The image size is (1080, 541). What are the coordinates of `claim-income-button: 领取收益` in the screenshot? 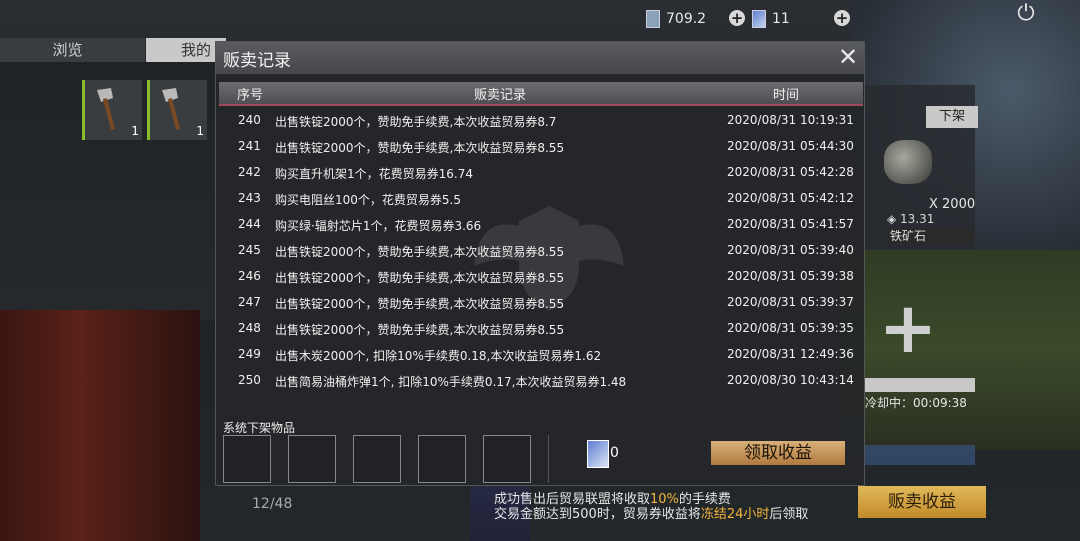 It's located at (778, 453).